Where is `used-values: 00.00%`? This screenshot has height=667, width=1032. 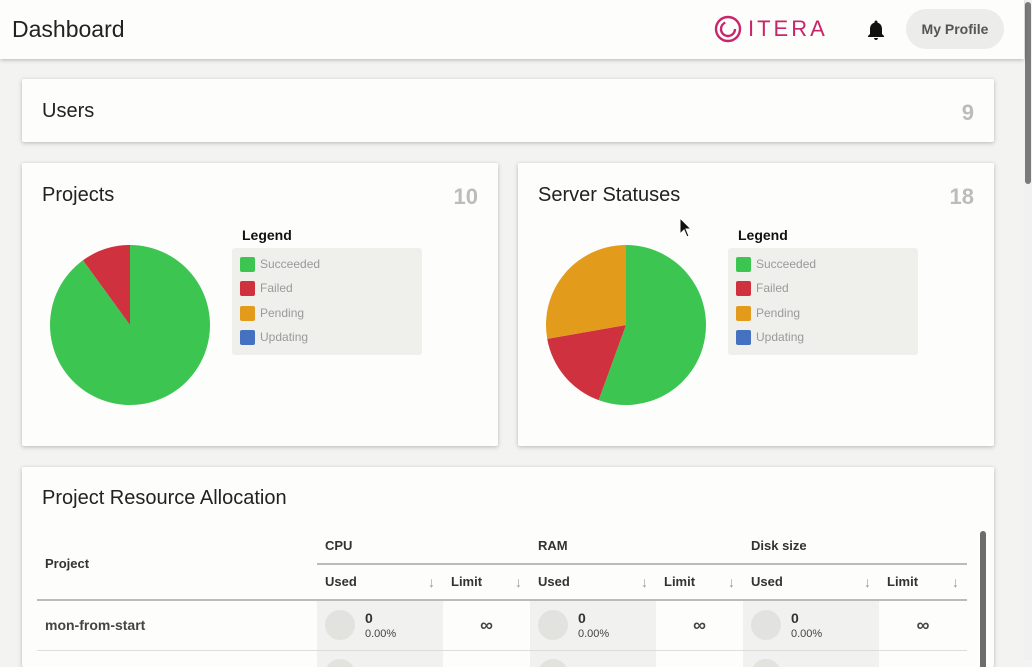
used-values: 00.00% is located at coordinates (593, 625).